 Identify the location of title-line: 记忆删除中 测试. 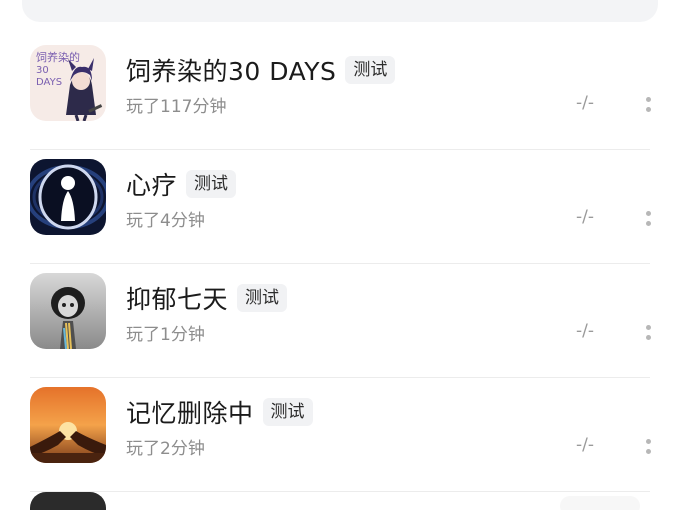
(219, 412).